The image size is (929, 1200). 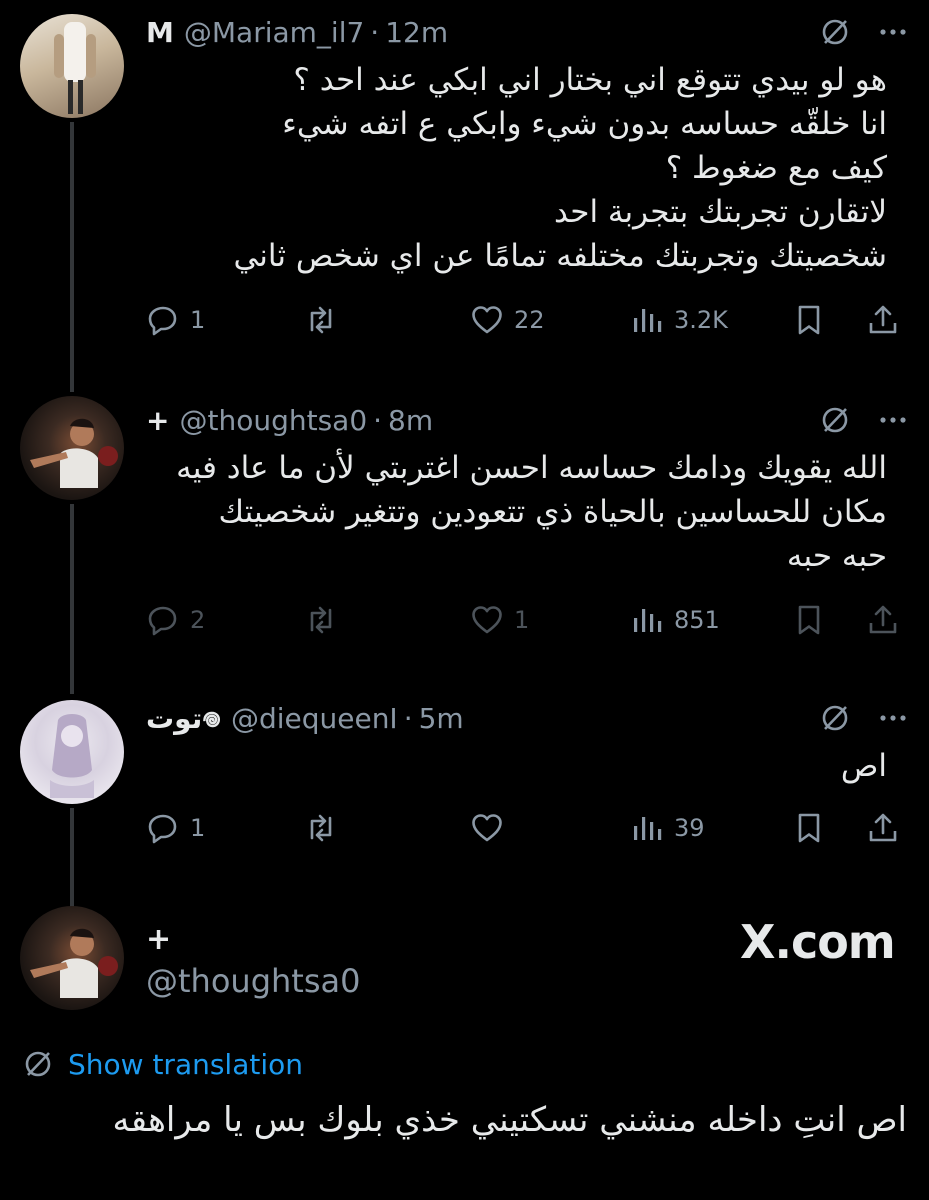 What do you see at coordinates (701, 320) in the screenshot?
I see `views-count: 3.2K` at bounding box center [701, 320].